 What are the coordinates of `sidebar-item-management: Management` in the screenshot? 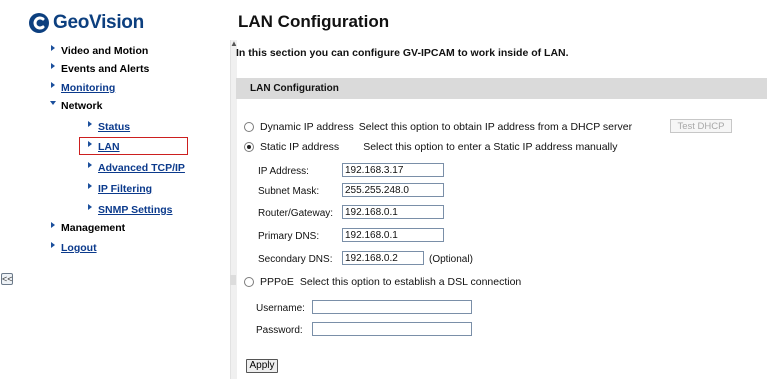 It's located at (88, 228).